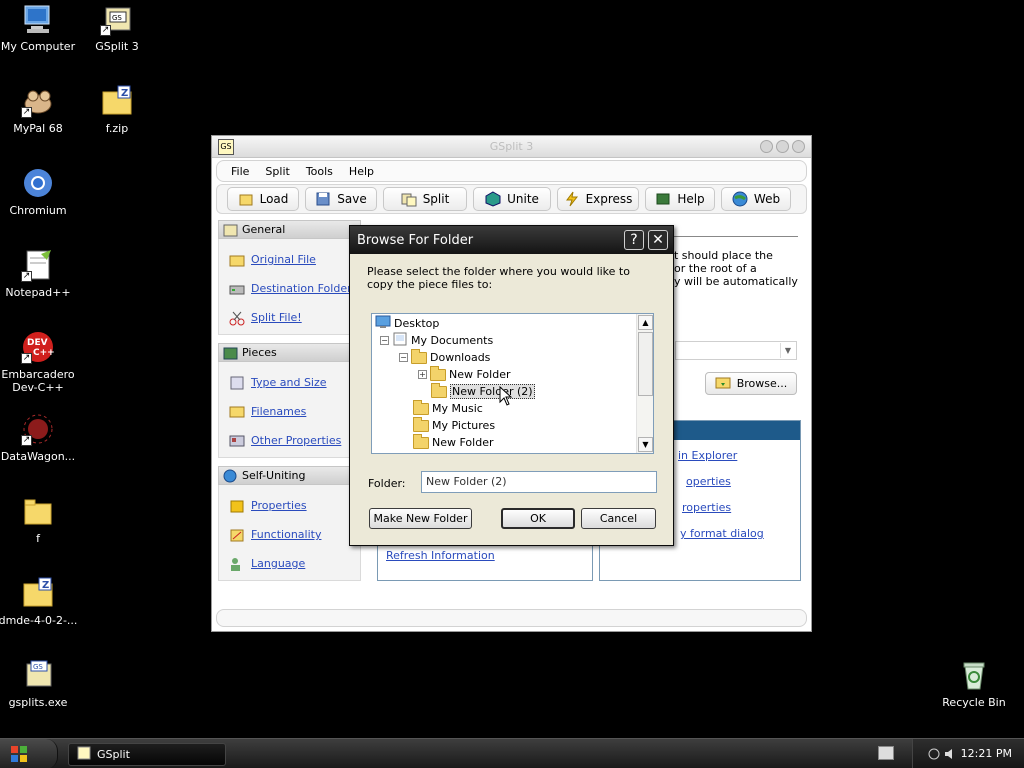 Image resolution: width=1024 pixels, height=768 pixels. I want to click on menu-split: Split, so click(277, 171).